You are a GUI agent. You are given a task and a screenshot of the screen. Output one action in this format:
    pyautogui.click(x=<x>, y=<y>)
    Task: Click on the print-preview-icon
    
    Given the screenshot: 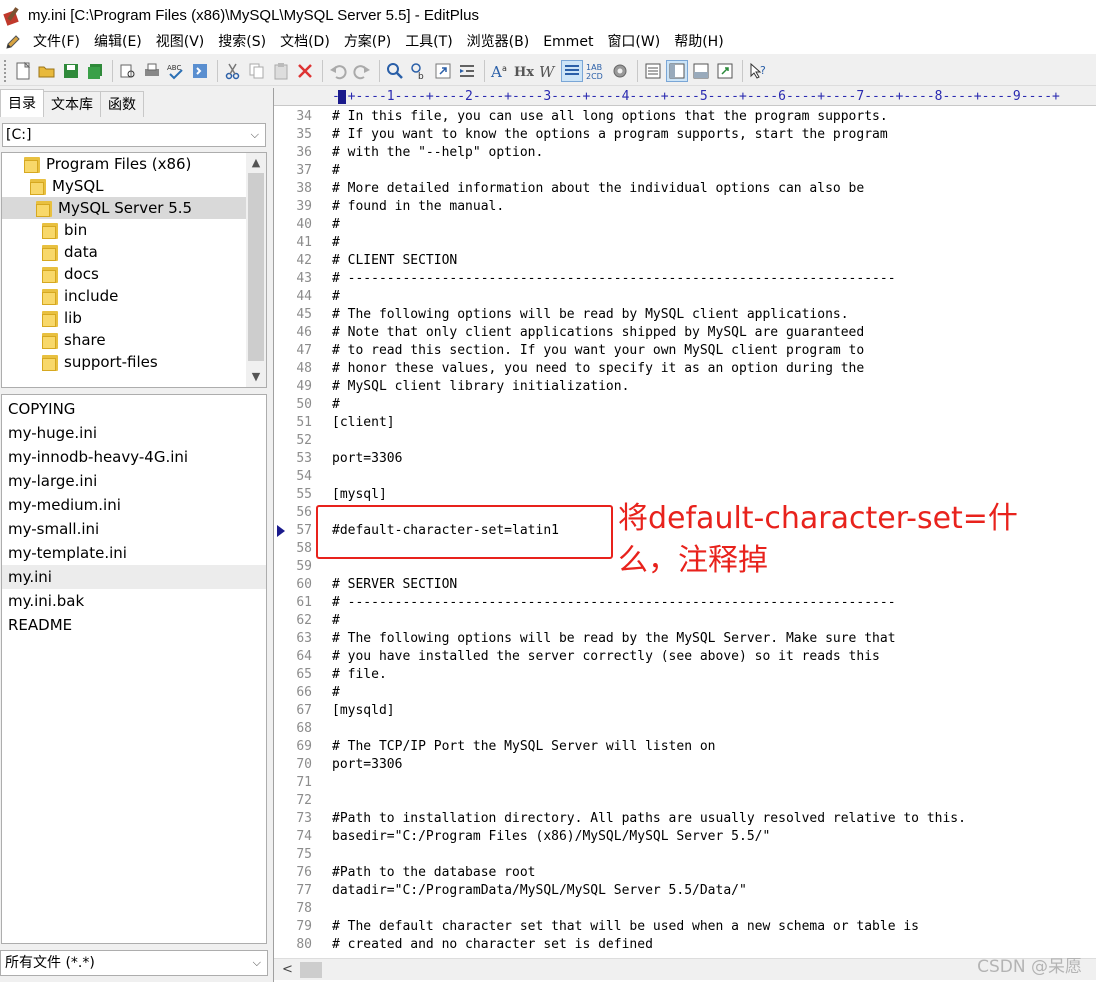 What is the action you would take?
    pyautogui.click(x=128, y=71)
    